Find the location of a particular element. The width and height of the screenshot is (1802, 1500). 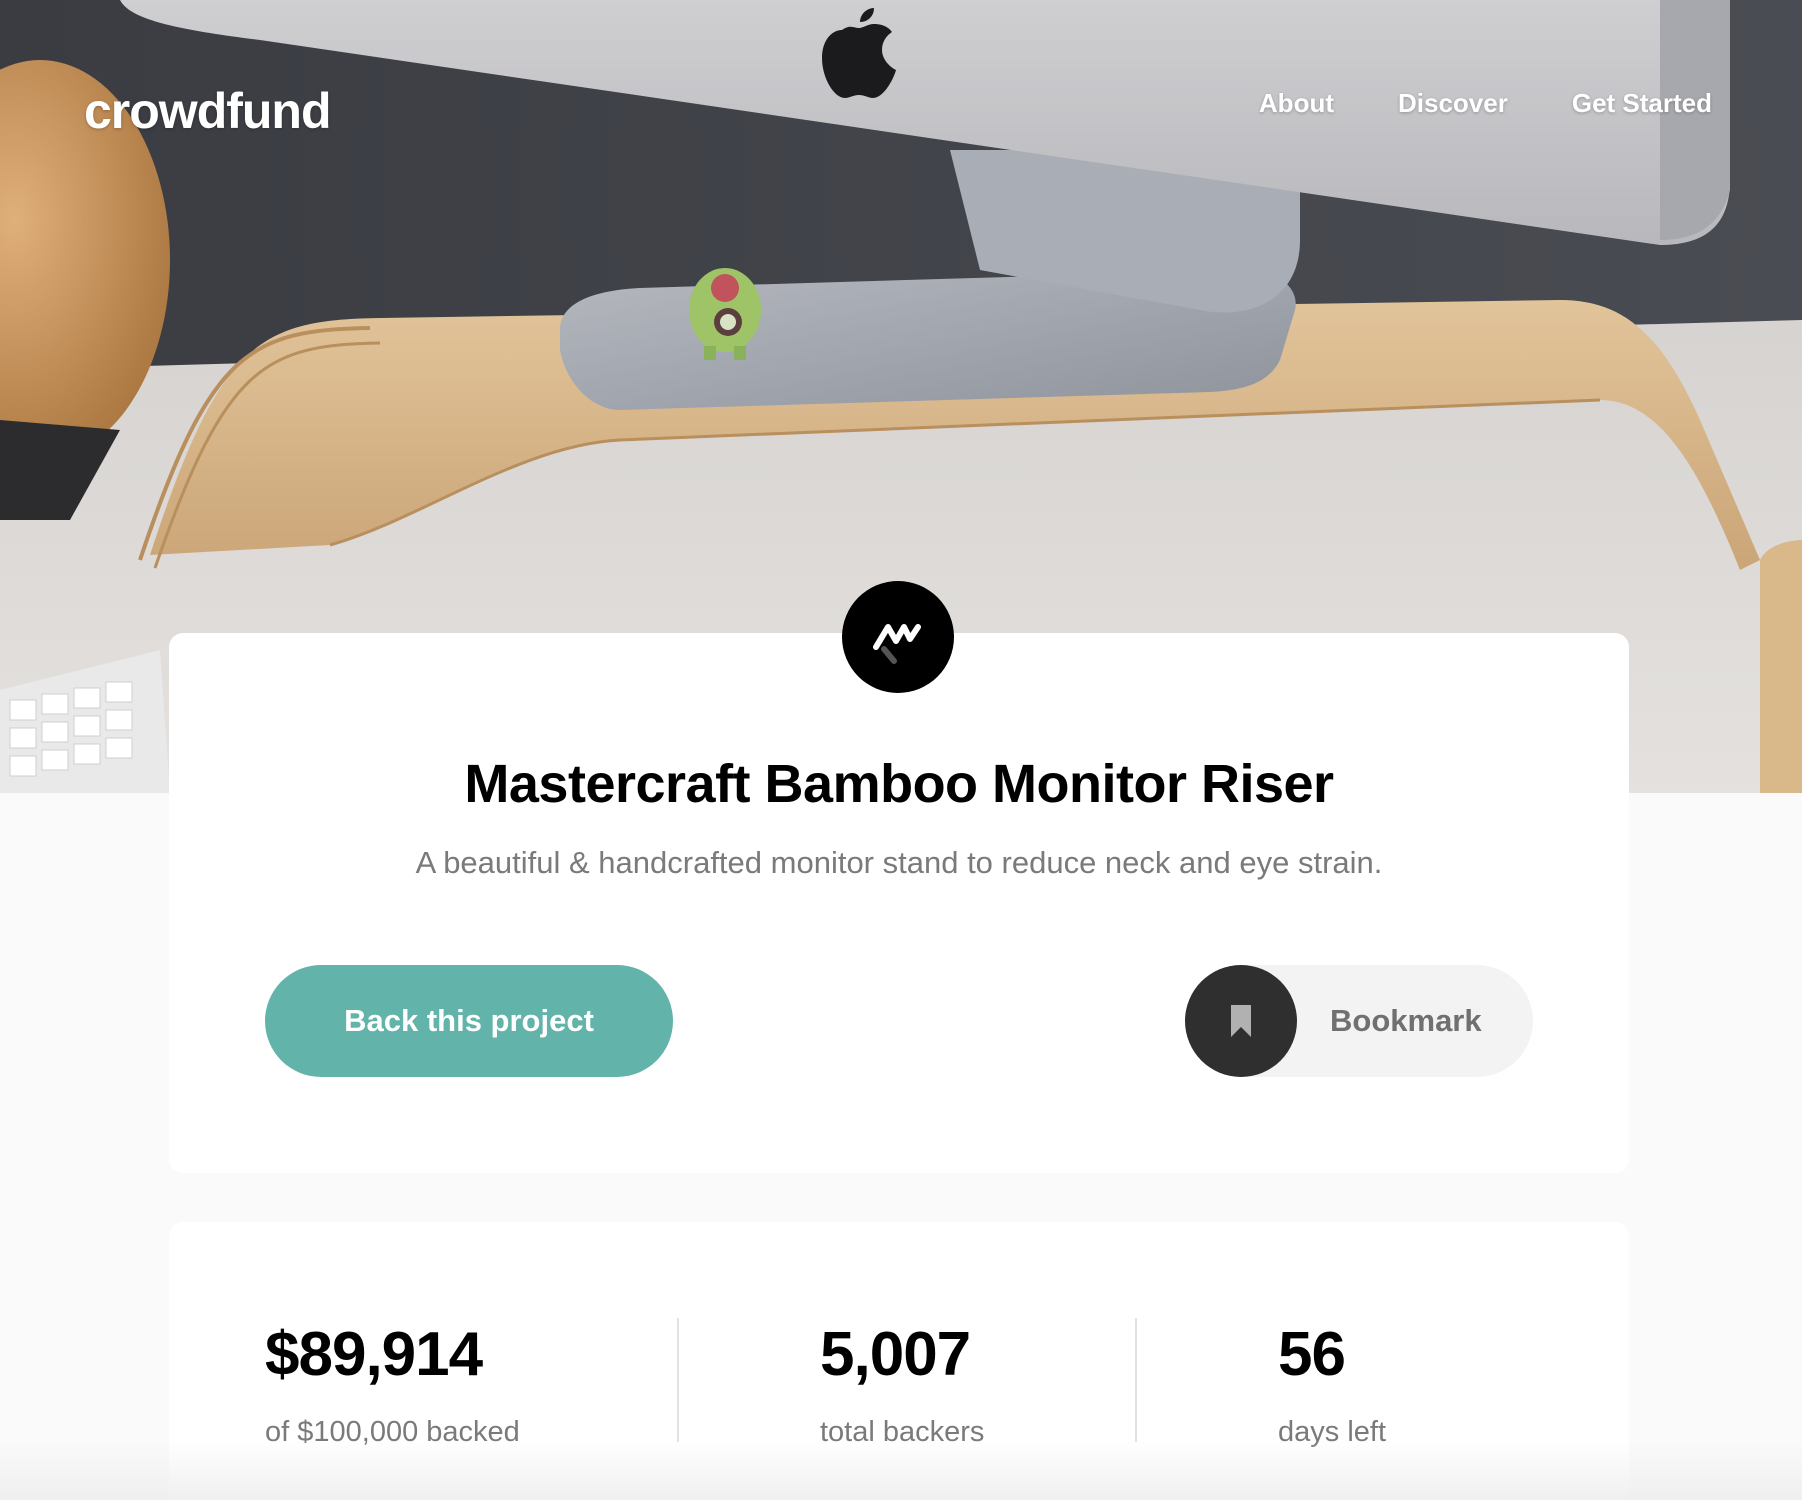

stat-days-left: 56 days left is located at coordinates (1332, 1386).